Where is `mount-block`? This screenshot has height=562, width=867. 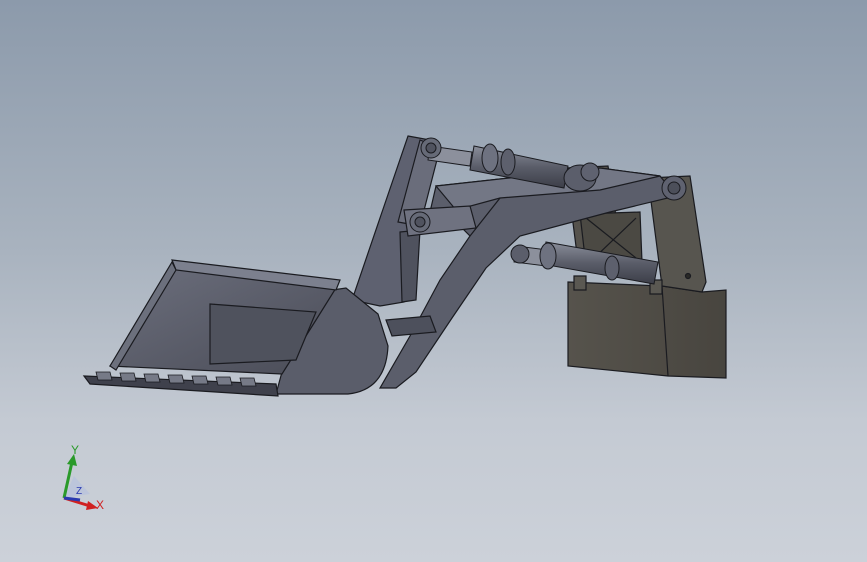
mount-block is located at coordinates (647, 330).